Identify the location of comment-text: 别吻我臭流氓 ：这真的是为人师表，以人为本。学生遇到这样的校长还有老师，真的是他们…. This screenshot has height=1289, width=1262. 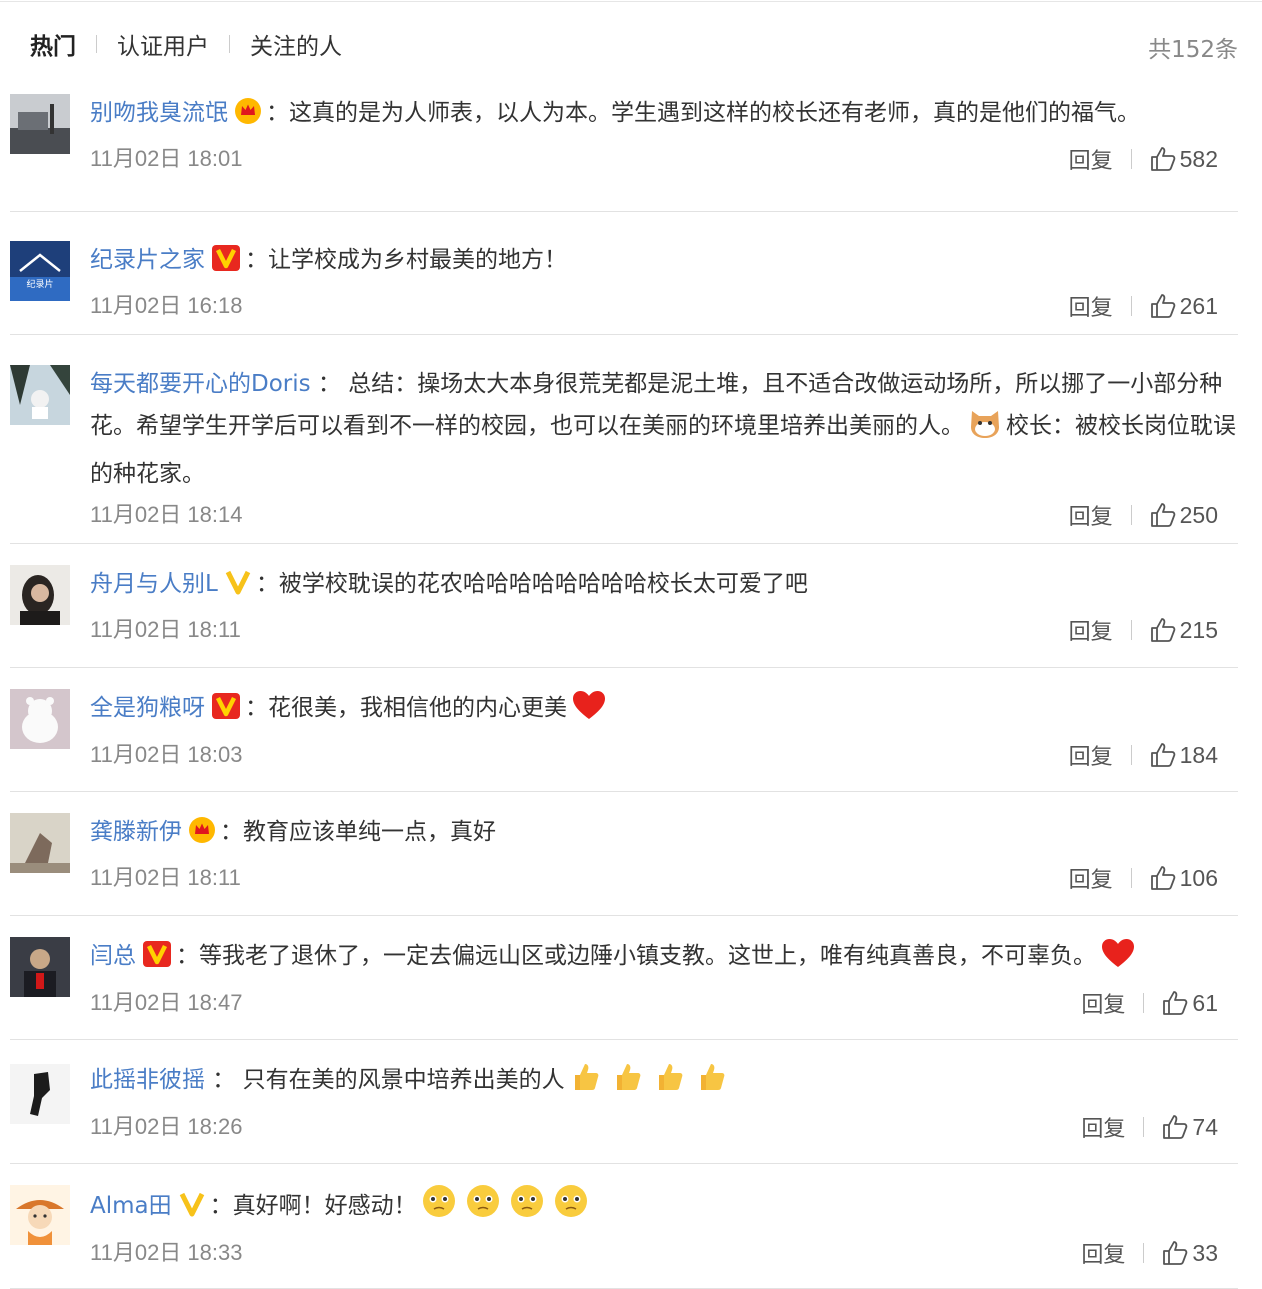
(664, 113).